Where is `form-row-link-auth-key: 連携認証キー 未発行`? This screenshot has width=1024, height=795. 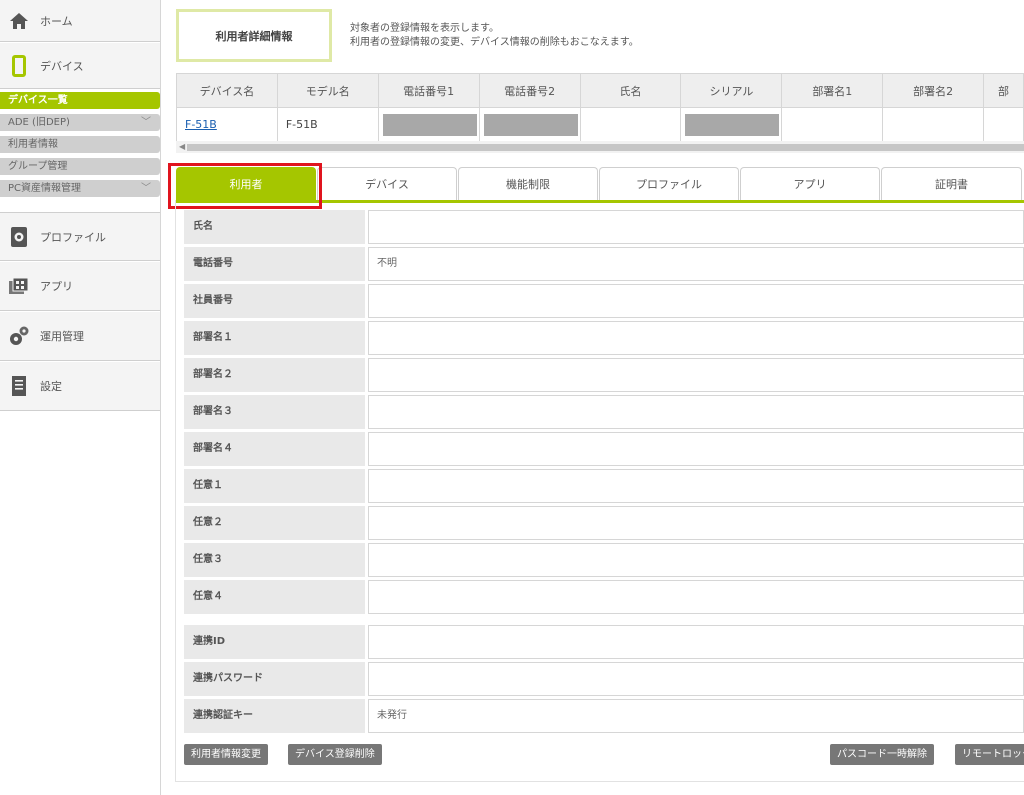
form-row-link-auth-key: 連携認証キー 未発行 is located at coordinates (604, 716).